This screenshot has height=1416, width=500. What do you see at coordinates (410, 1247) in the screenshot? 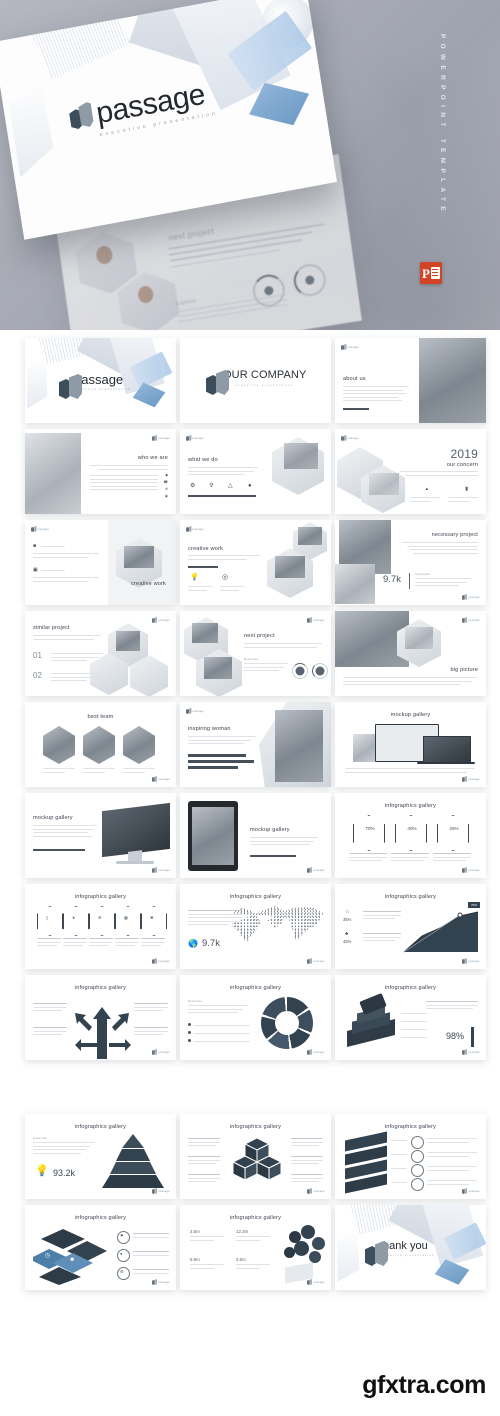
I see `slide-thumb: thank you executive presentation` at bounding box center [410, 1247].